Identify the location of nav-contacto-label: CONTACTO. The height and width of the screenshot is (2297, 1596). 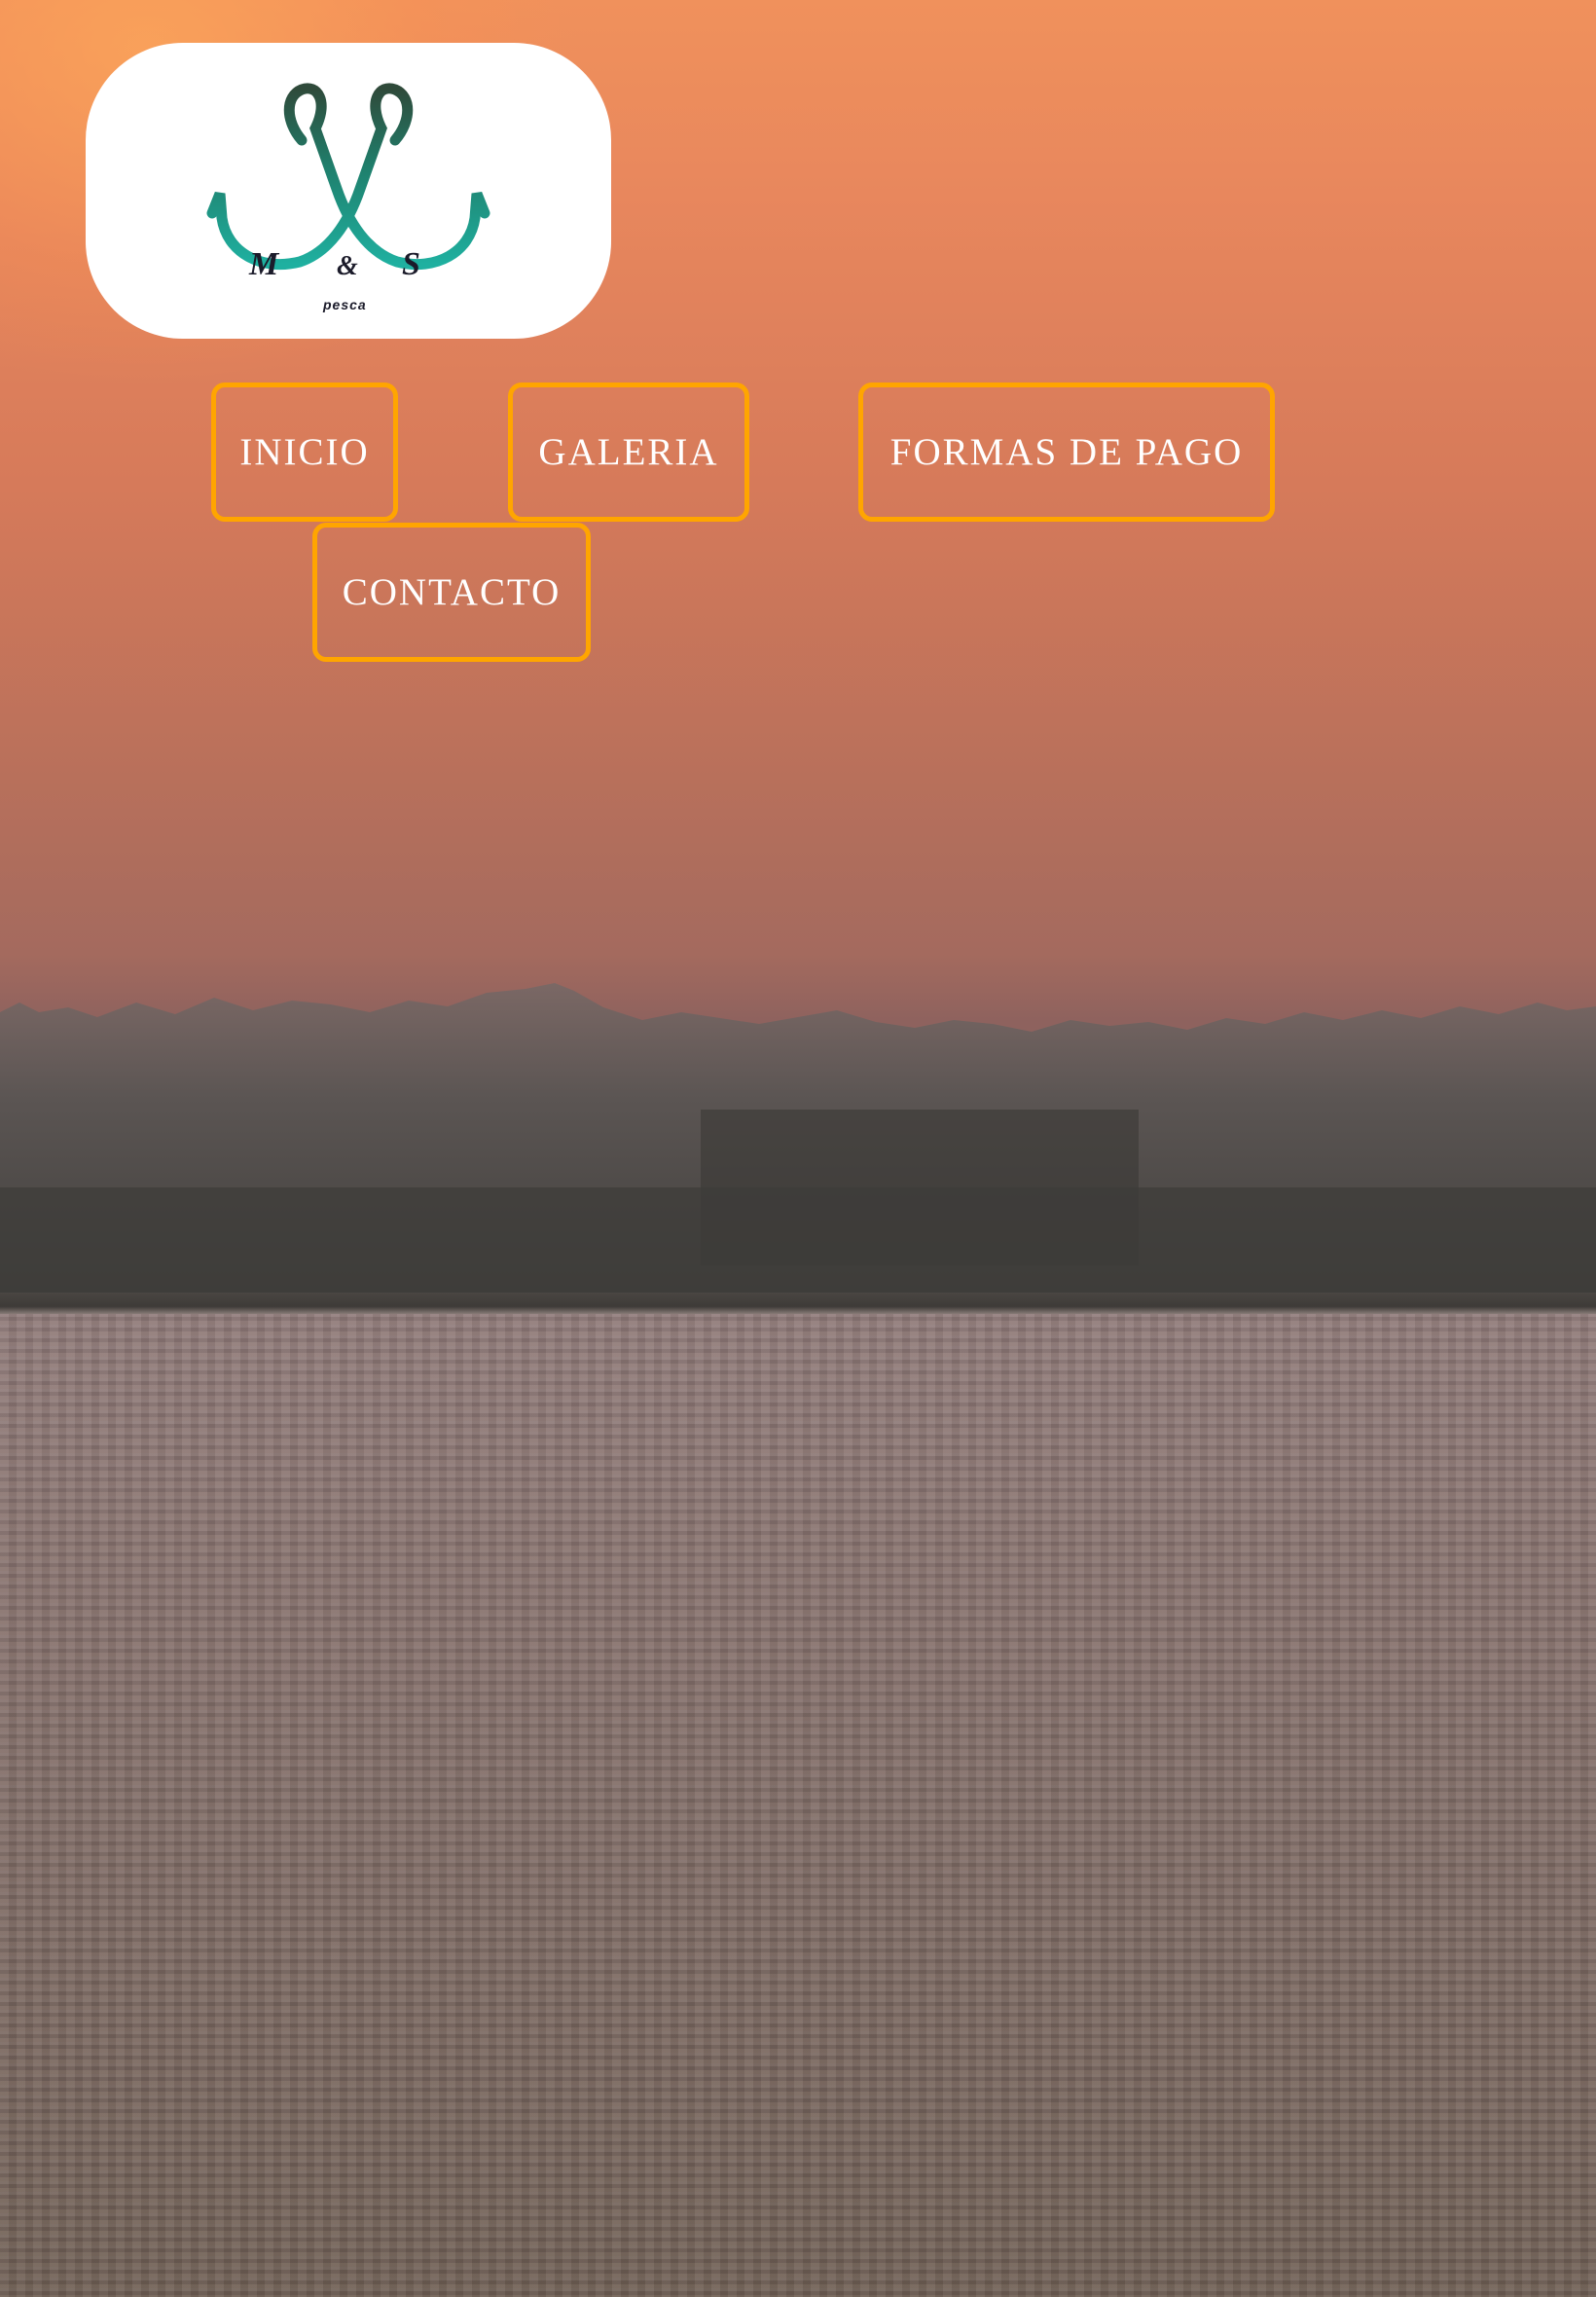
(452, 592).